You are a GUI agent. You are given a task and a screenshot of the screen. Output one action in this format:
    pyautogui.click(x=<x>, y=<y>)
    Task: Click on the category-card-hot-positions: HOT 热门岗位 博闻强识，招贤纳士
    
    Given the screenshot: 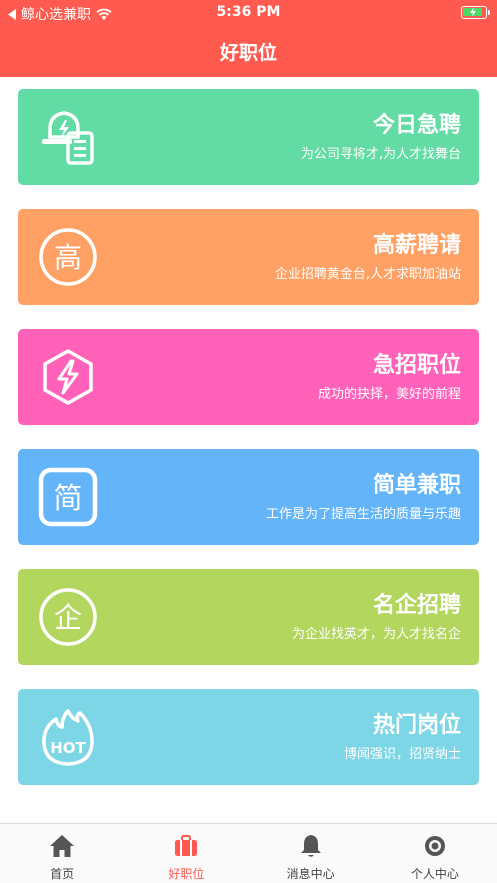 What is the action you would take?
    pyautogui.click(x=248, y=737)
    